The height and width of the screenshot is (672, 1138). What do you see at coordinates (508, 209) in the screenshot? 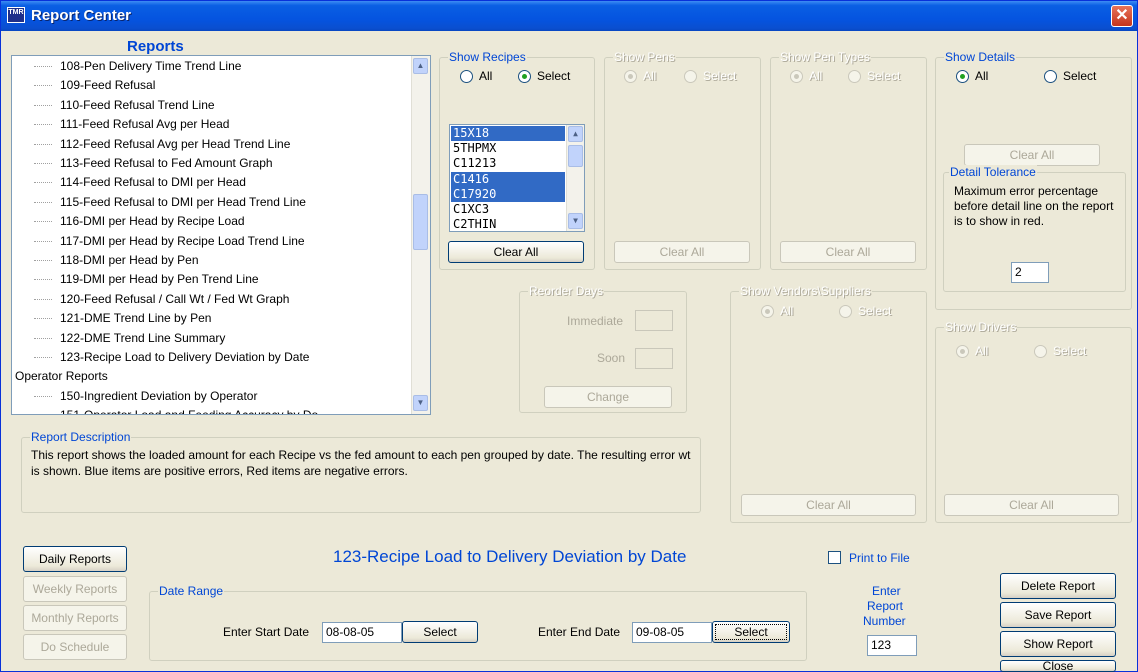
I see `recipe-list-item: C1XC3` at bounding box center [508, 209].